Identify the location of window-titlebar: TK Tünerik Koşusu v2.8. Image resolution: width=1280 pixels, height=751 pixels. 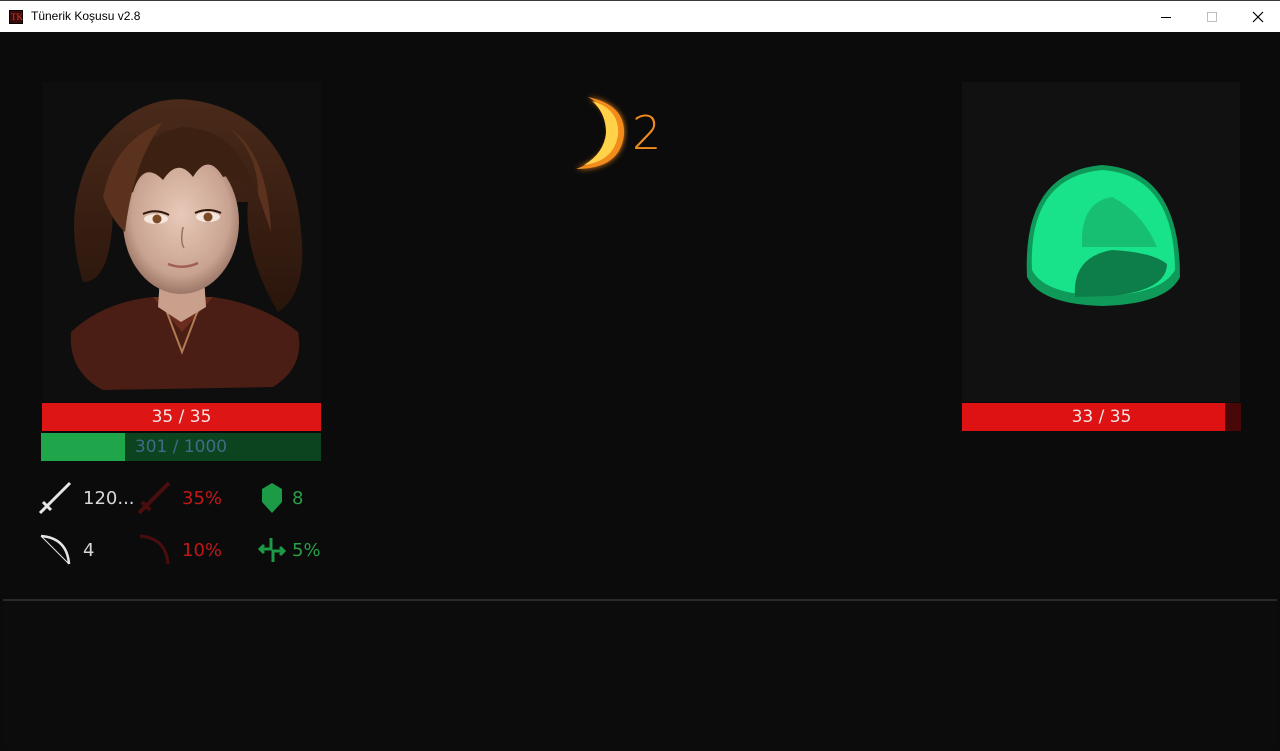
(640, 16).